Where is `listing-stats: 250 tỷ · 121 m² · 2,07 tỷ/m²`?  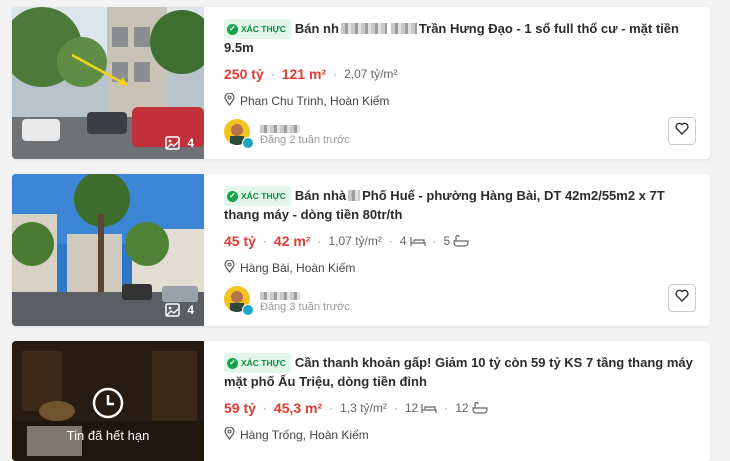
listing-stats: 250 tỷ · 121 m² · 2,07 tỷ/m² is located at coordinates (311, 74).